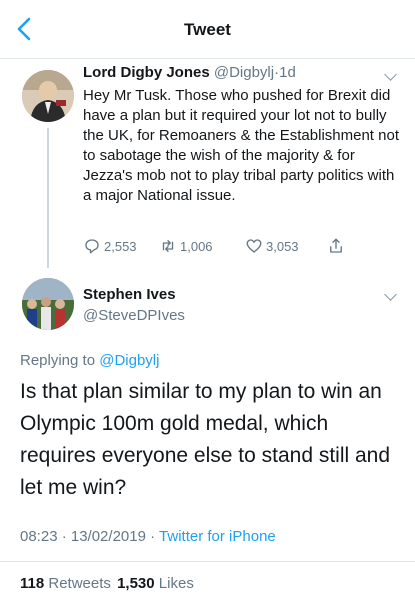 This screenshot has width=415, height=600. What do you see at coordinates (129, 294) in the screenshot?
I see `tweet2-author-name: Stephen Ives` at bounding box center [129, 294].